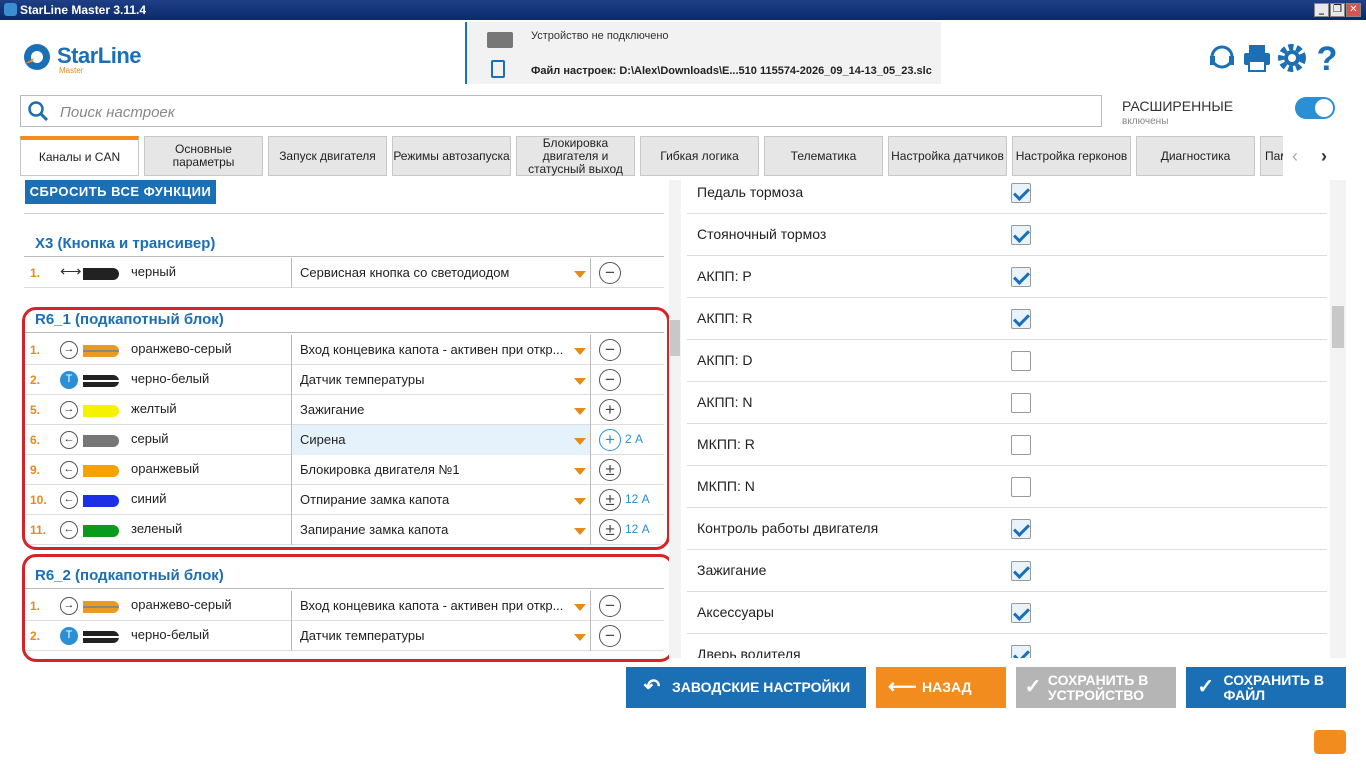 The width and height of the screenshot is (1366, 768). I want to click on tab-memory: Пам, so click(1271, 156).